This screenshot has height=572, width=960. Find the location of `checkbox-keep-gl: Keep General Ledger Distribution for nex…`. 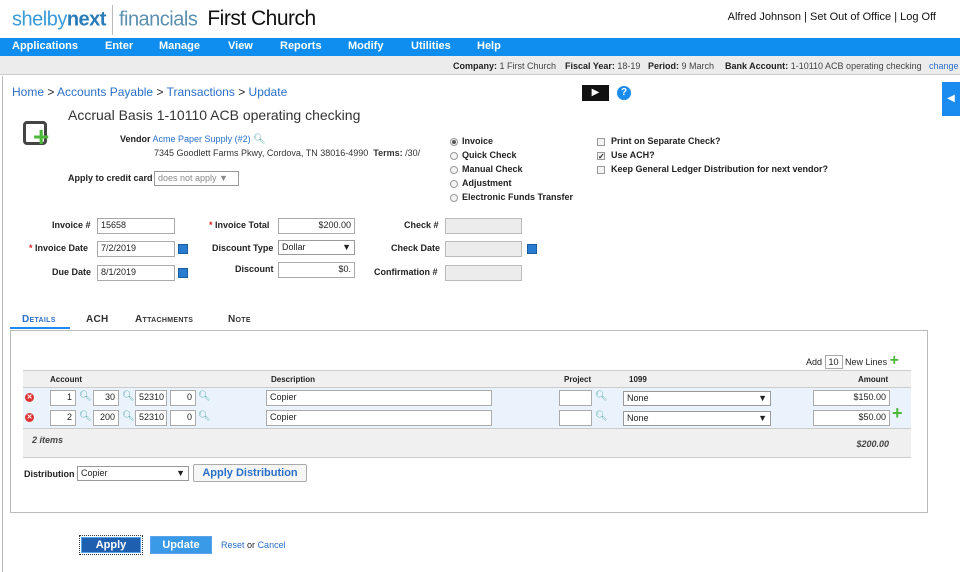

checkbox-keep-gl: Keep General Ledger Distribution for nex… is located at coordinates (712, 169).